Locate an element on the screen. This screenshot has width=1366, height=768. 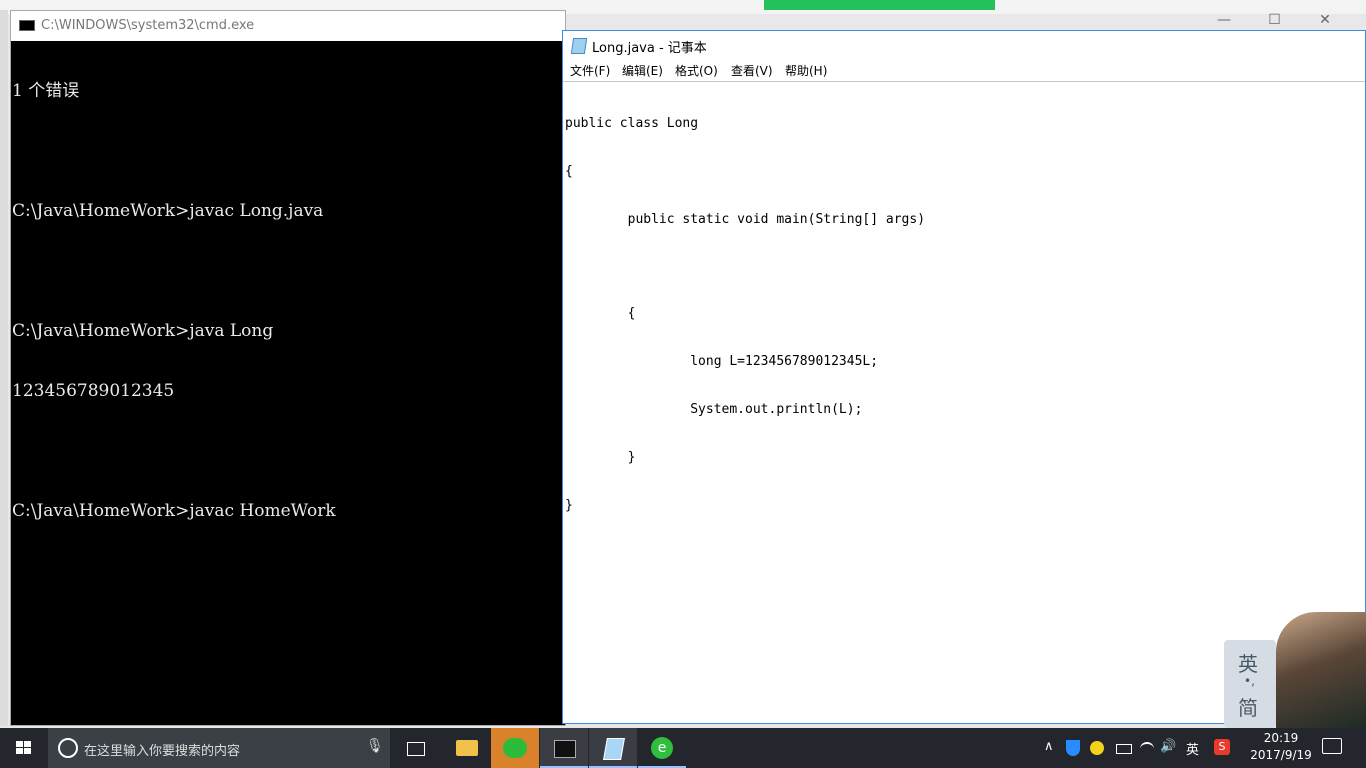
background-window-edge is located at coordinates (4, 368).